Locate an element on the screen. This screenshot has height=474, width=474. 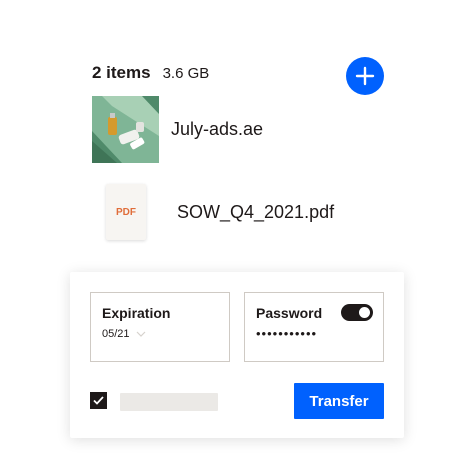
chevron-down-icon is located at coordinates (140, 334).